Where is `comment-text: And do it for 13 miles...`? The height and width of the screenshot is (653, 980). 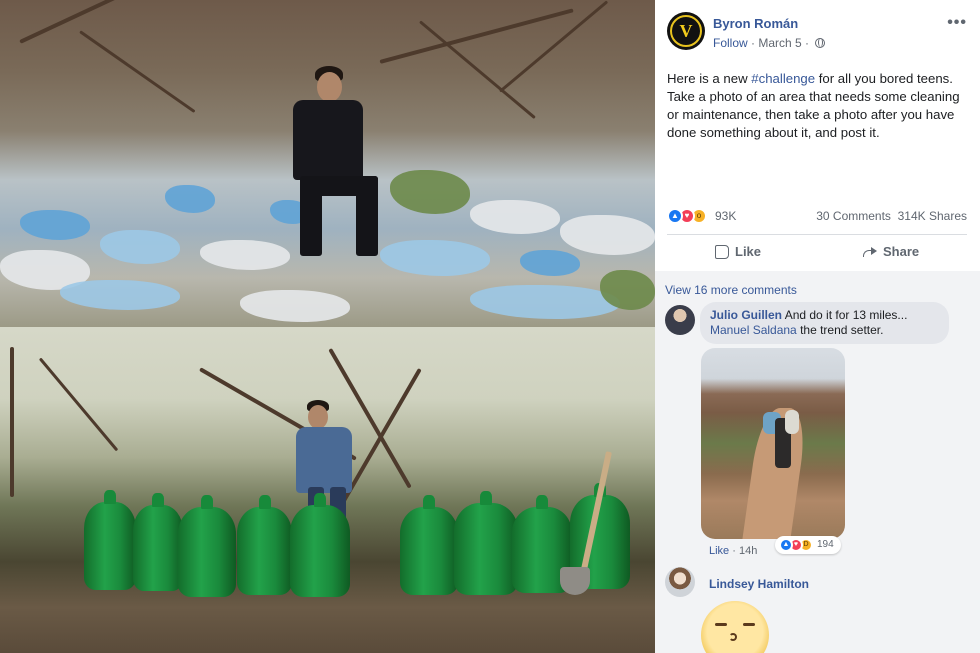 comment-text: And do it for 13 miles... is located at coordinates (846, 315).